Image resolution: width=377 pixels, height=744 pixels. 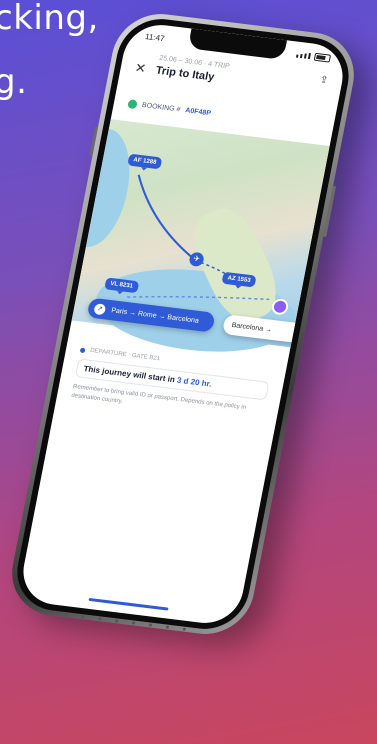 What do you see at coordinates (14, 82) in the screenshot?
I see `headline-line-2: g.` at bounding box center [14, 82].